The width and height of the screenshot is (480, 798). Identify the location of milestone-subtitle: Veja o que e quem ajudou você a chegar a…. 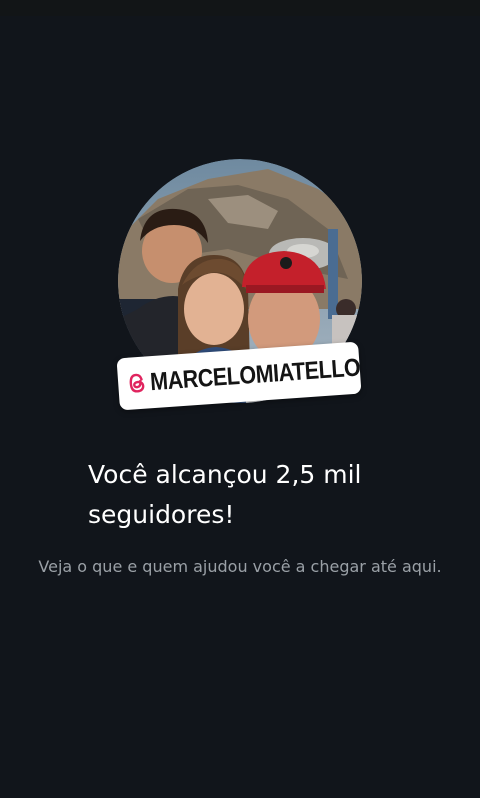
(240, 566).